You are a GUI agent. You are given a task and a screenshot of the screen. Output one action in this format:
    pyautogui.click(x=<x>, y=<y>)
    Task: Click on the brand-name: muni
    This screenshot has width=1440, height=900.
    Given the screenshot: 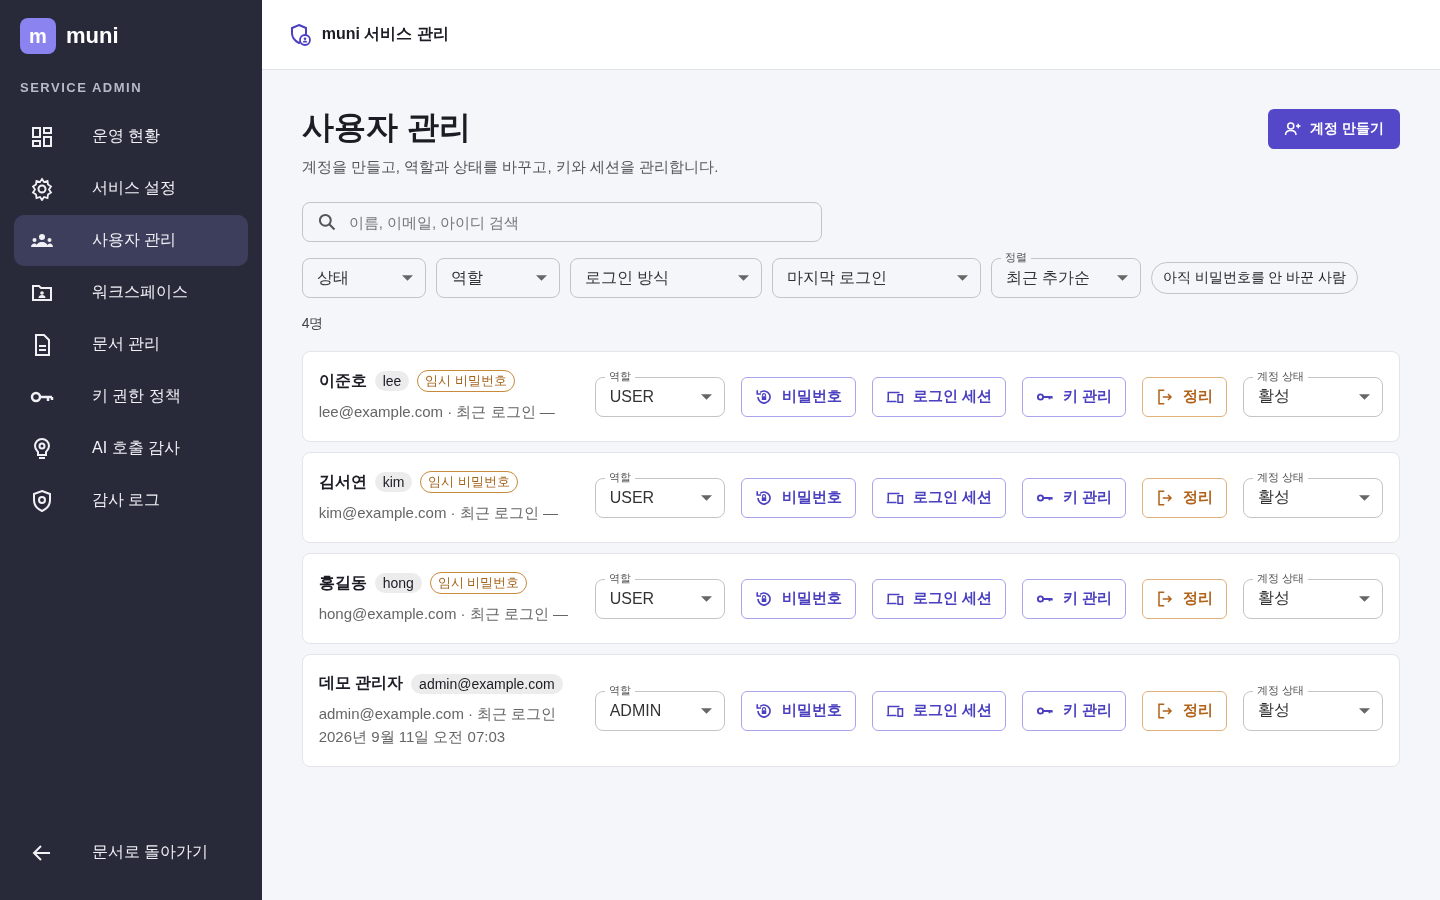 What is the action you would take?
    pyautogui.click(x=92, y=36)
    